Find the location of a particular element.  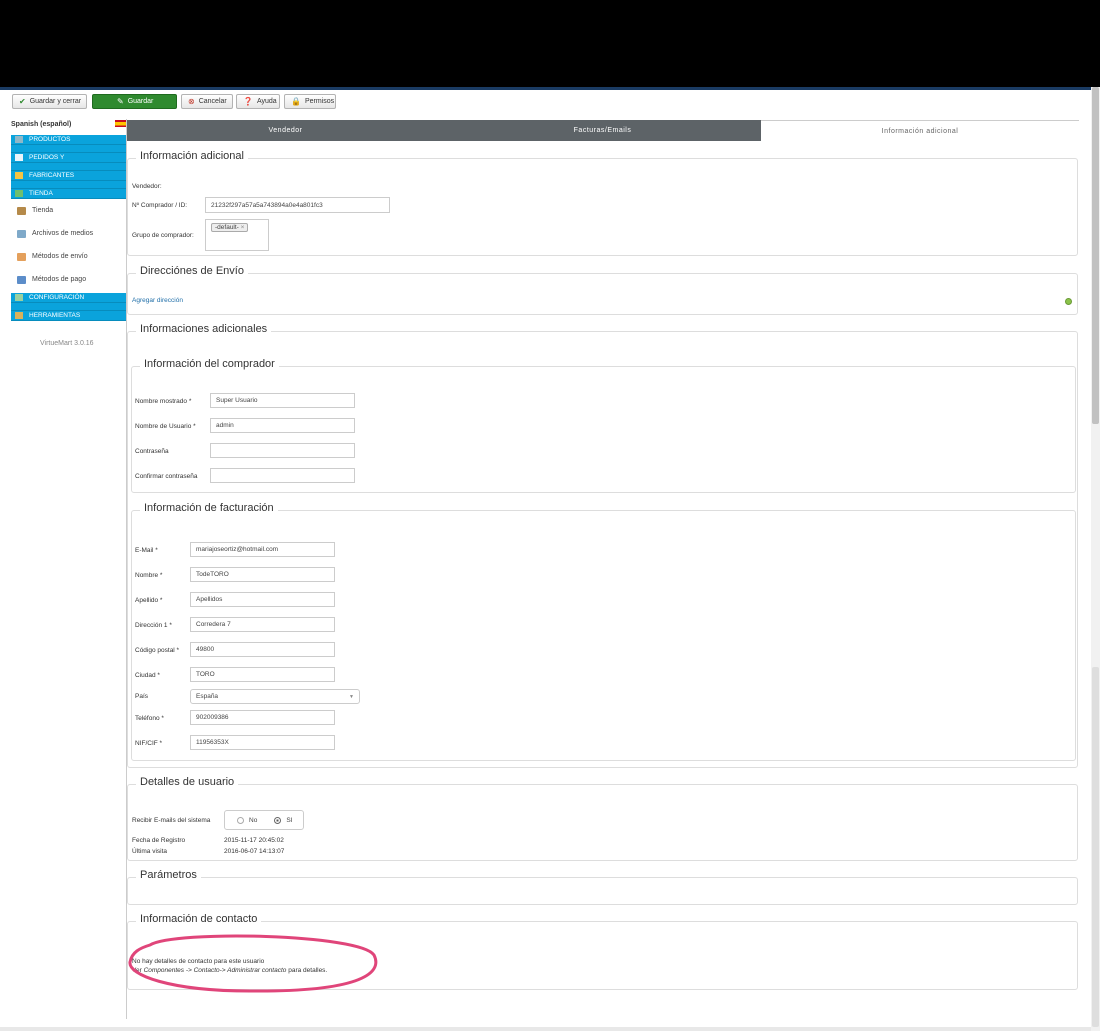

scrollbar-thumb is located at coordinates (1095, 255).